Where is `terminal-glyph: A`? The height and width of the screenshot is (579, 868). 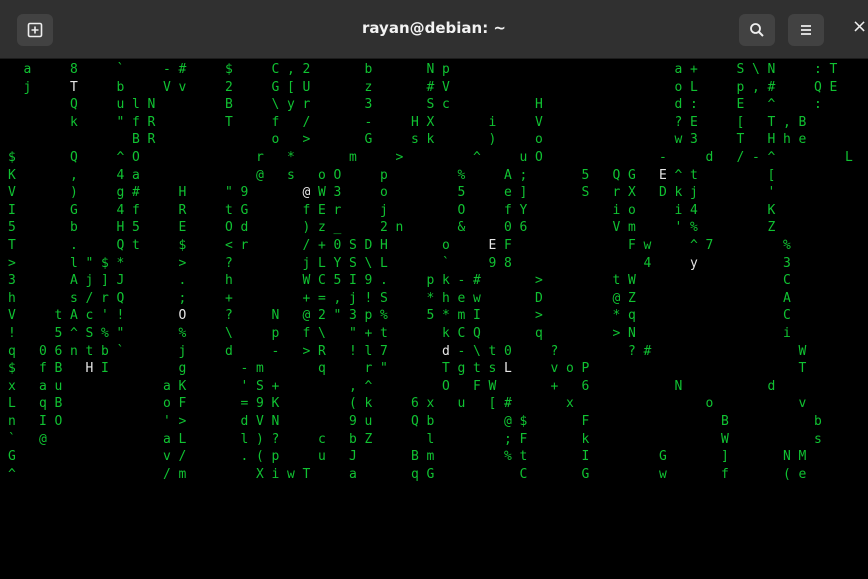
terminal-glyph: A is located at coordinates (74, 281).